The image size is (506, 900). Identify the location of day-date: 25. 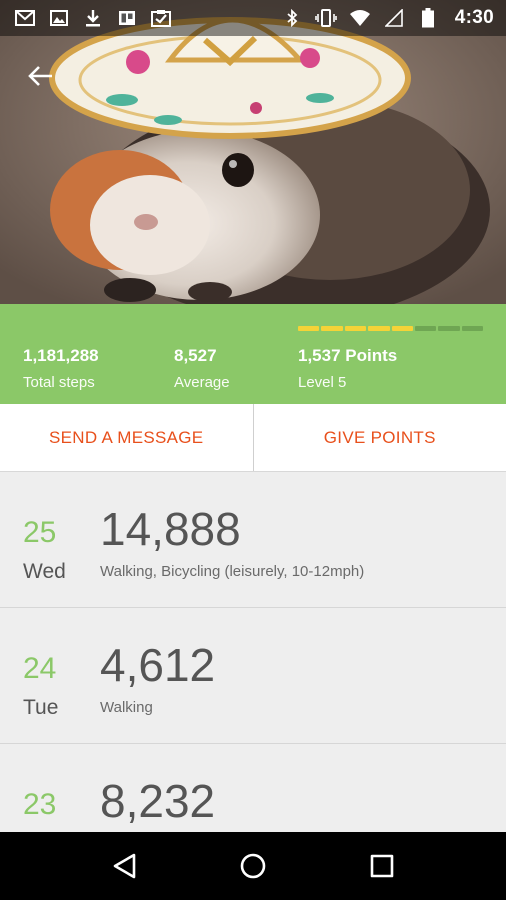
(40, 532).